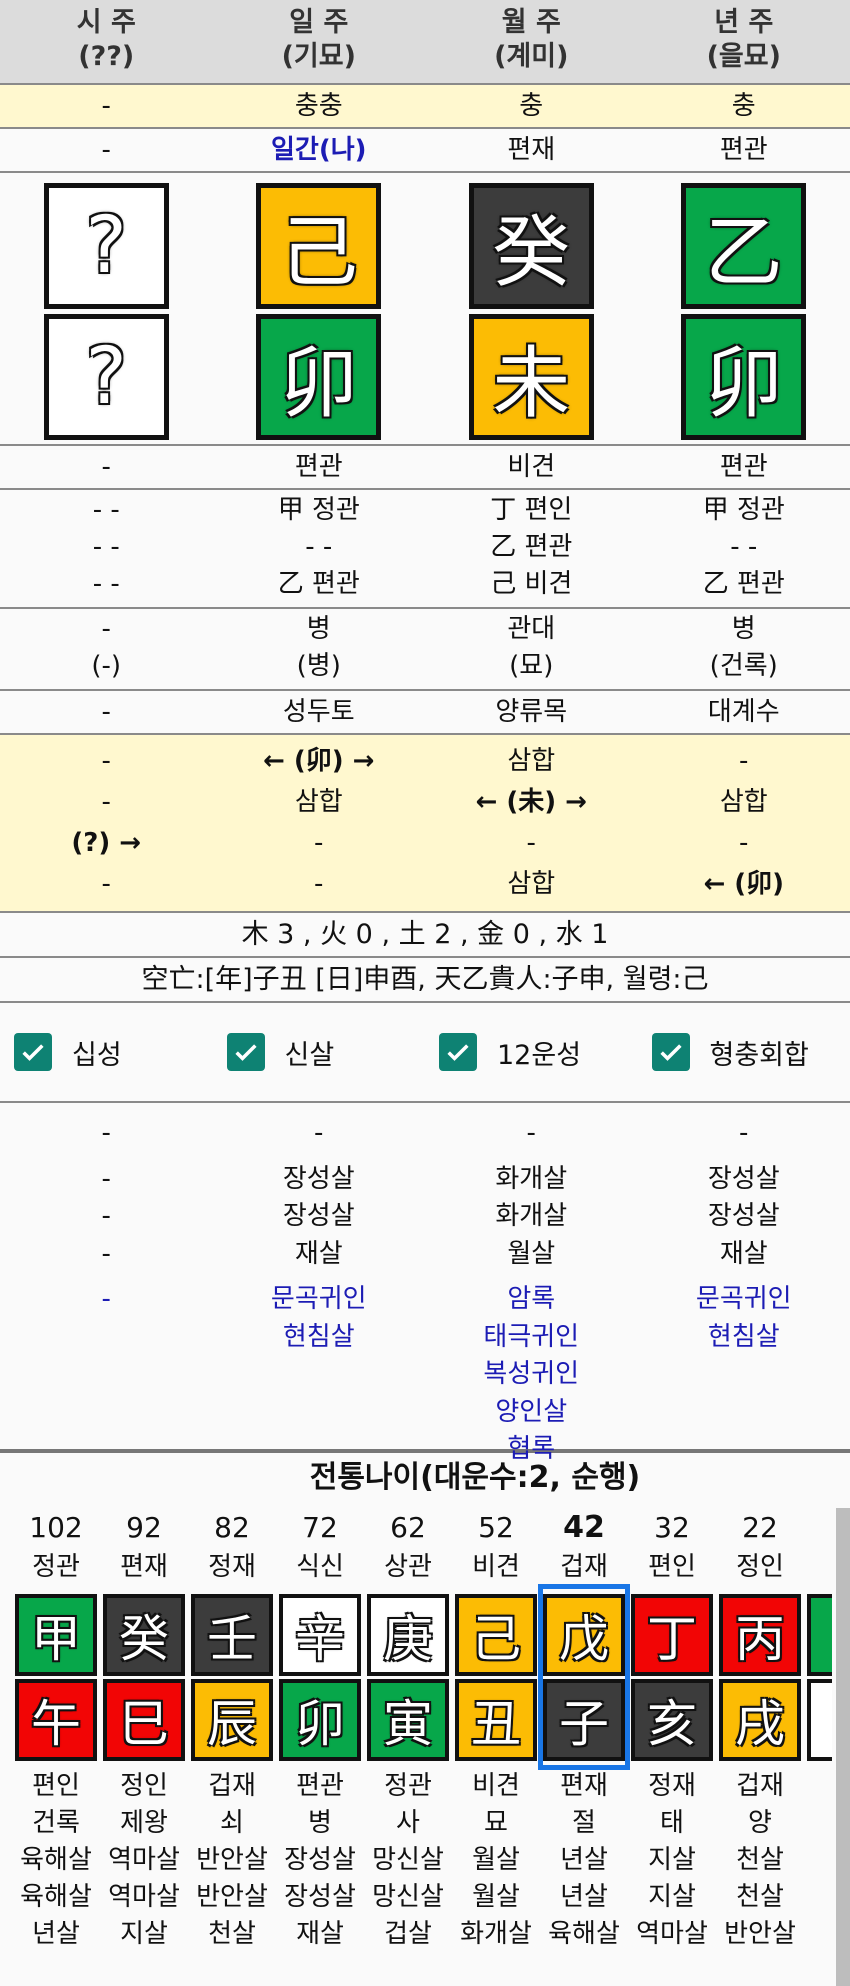  I want to click on daeun-branch-sipsung, so click(818, 1786).